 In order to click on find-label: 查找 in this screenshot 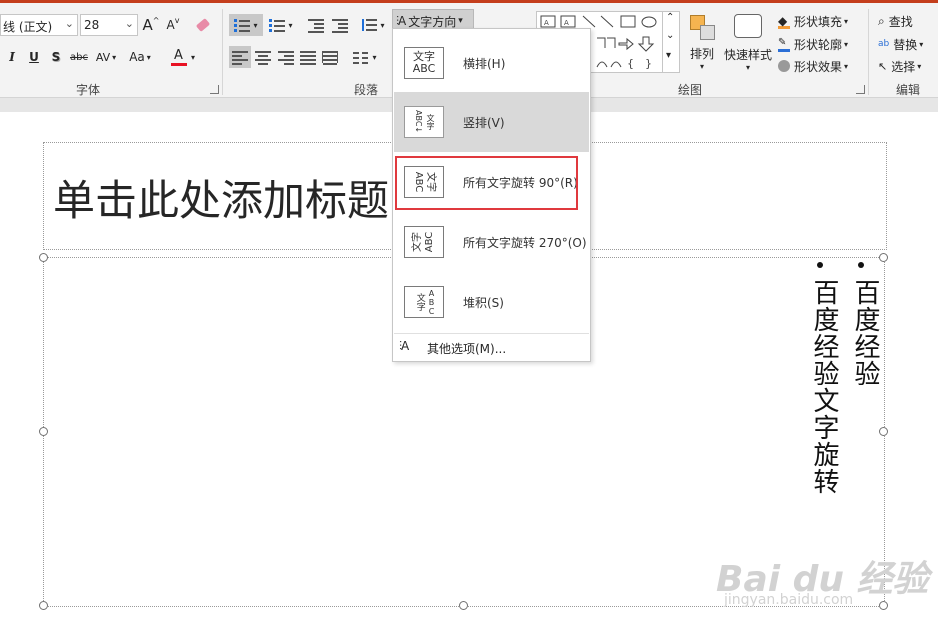, I will do `click(900, 21)`.